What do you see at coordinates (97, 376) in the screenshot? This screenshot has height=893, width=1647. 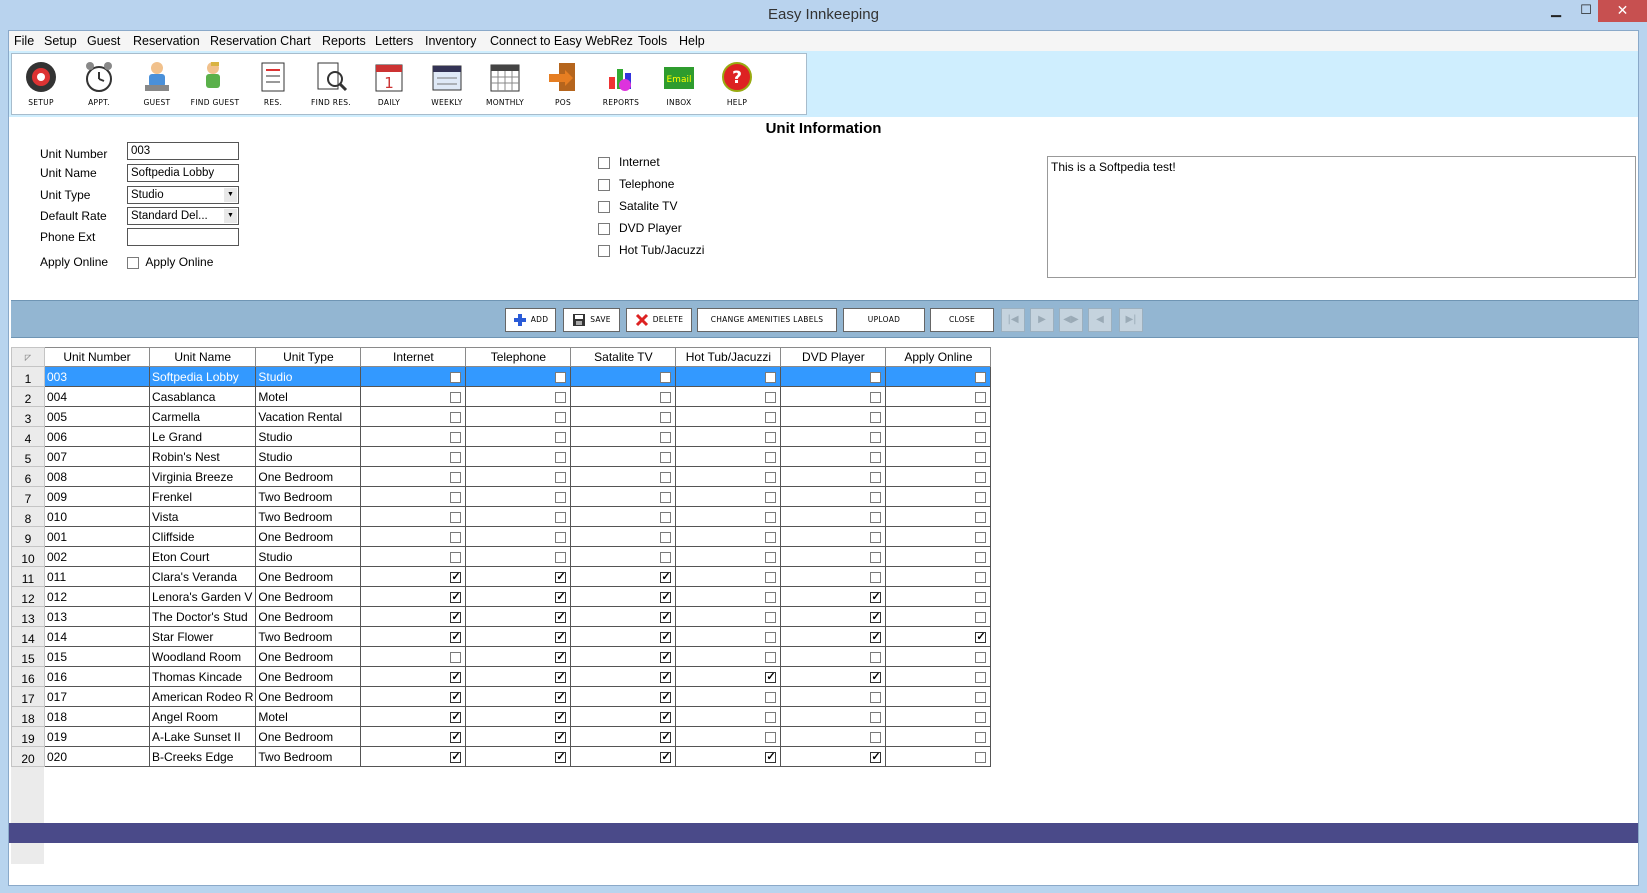 I see `cell-unit-number: 003` at bounding box center [97, 376].